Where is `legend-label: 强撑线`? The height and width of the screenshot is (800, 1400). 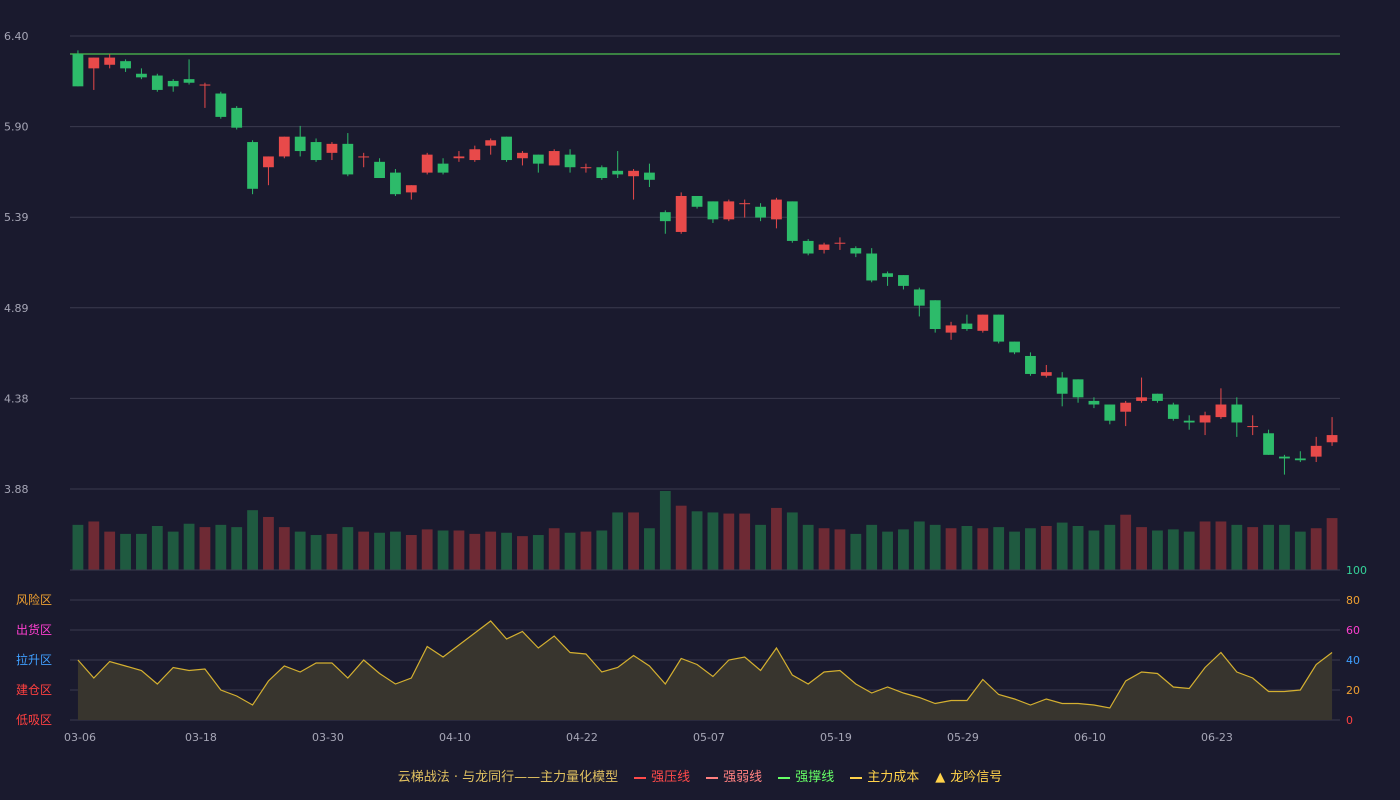 legend-label: 强撑线 is located at coordinates (815, 777).